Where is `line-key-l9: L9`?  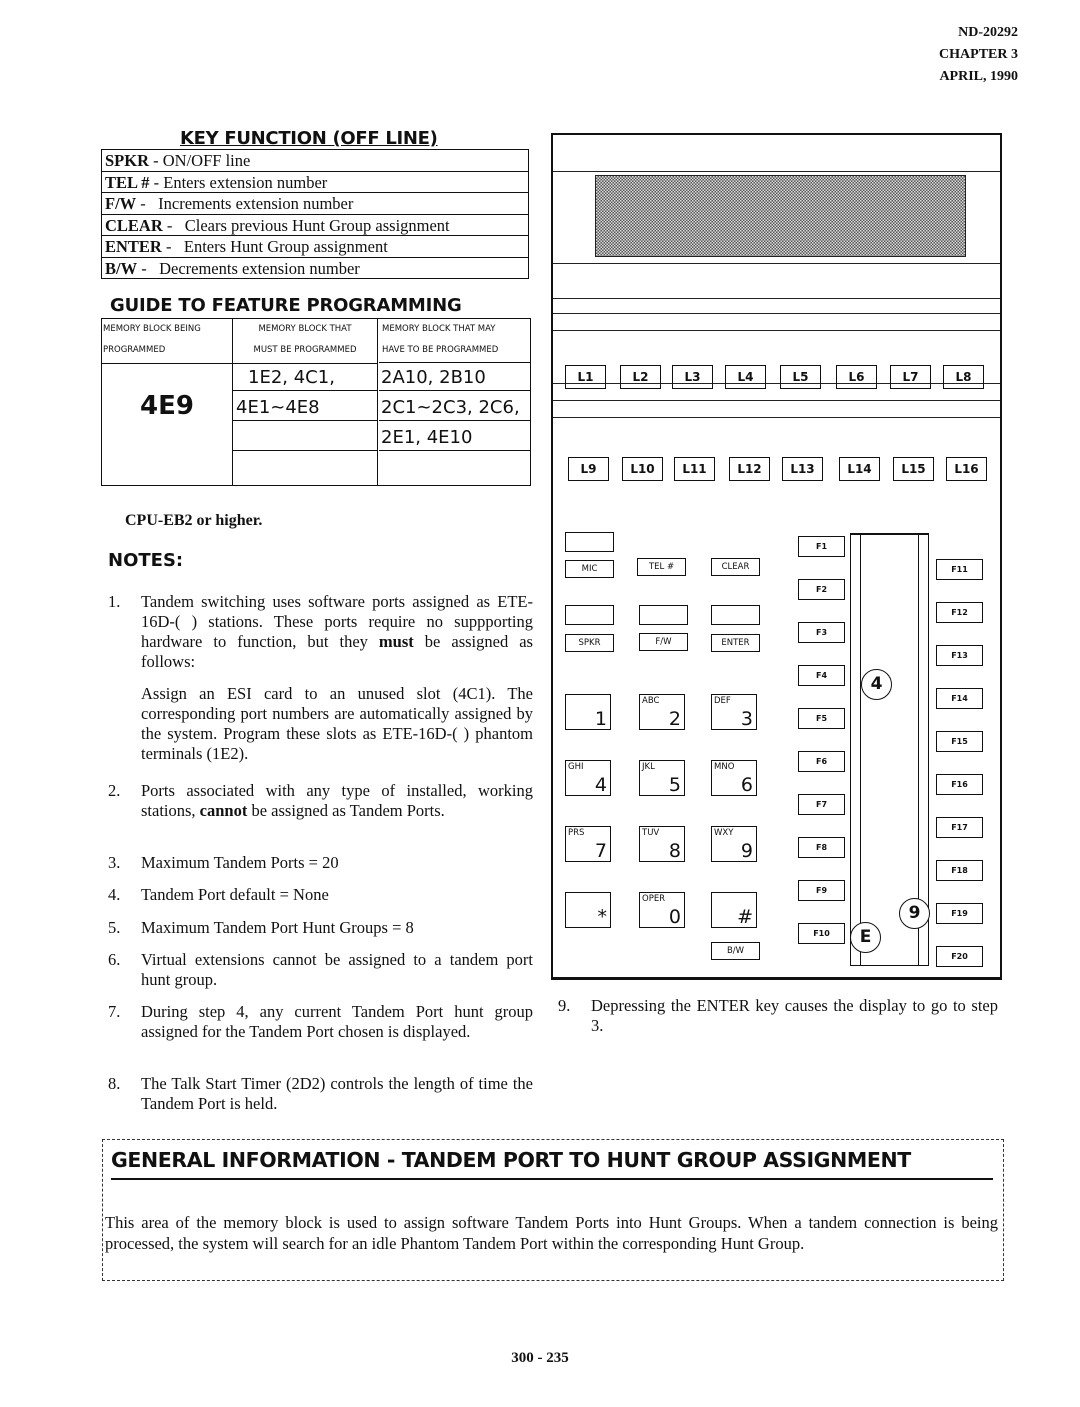
line-key-l9: L9 is located at coordinates (588, 469).